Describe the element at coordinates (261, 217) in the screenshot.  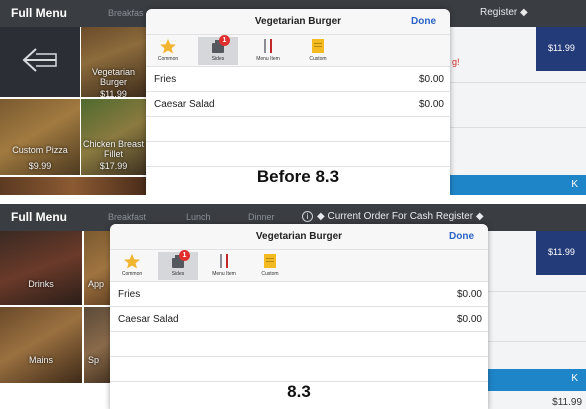
I see `tab-dinner: Dinner` at that location.